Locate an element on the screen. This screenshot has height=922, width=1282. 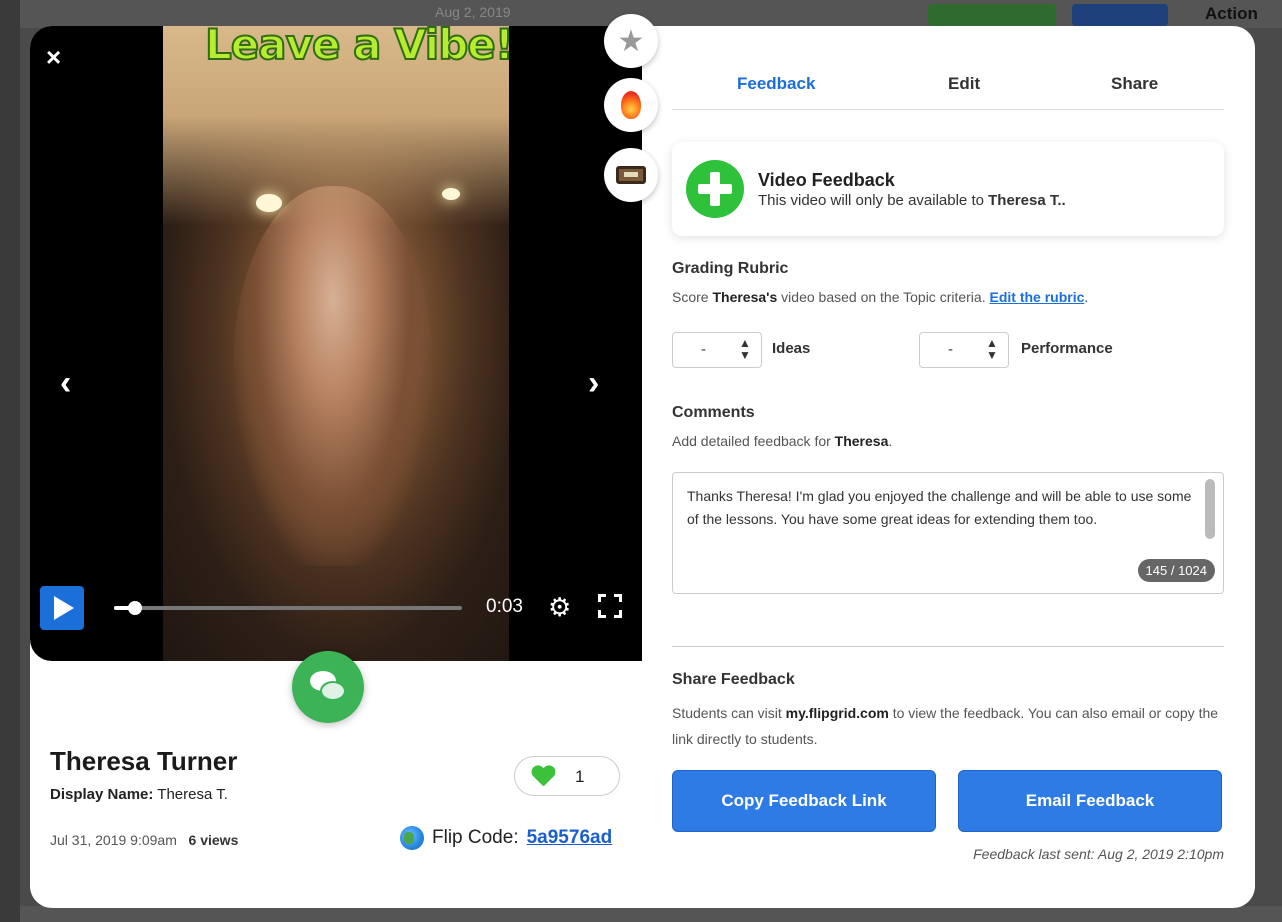
globe-icon is located at coordinates (412, 838).